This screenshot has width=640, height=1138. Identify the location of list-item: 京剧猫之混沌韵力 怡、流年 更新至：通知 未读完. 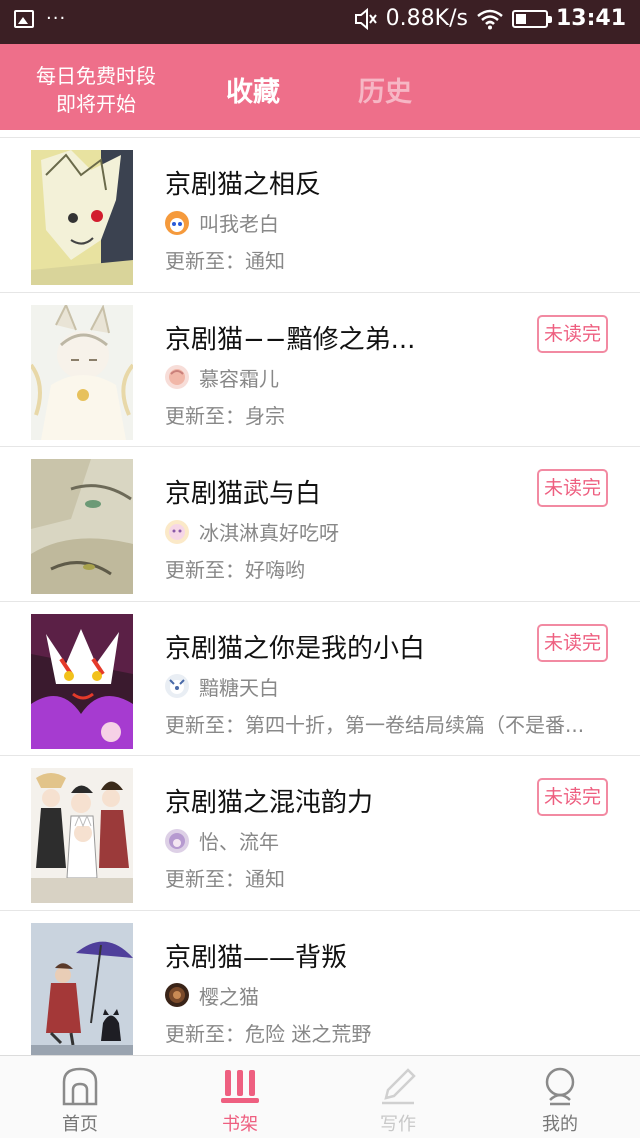
(320, 833).